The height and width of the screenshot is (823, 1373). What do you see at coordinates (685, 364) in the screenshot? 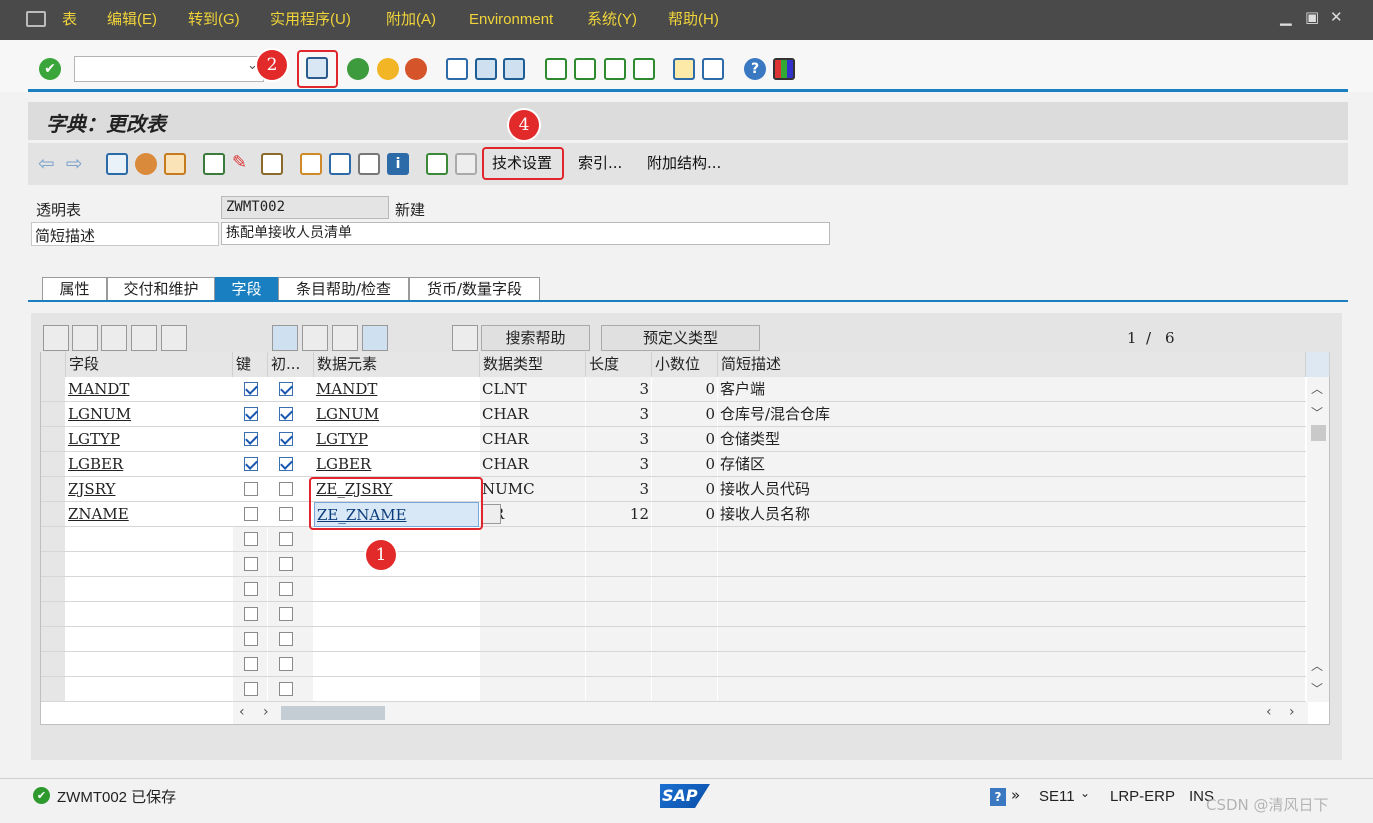
I see `col-decimals: 小数位` at bounding box center [685, 364].